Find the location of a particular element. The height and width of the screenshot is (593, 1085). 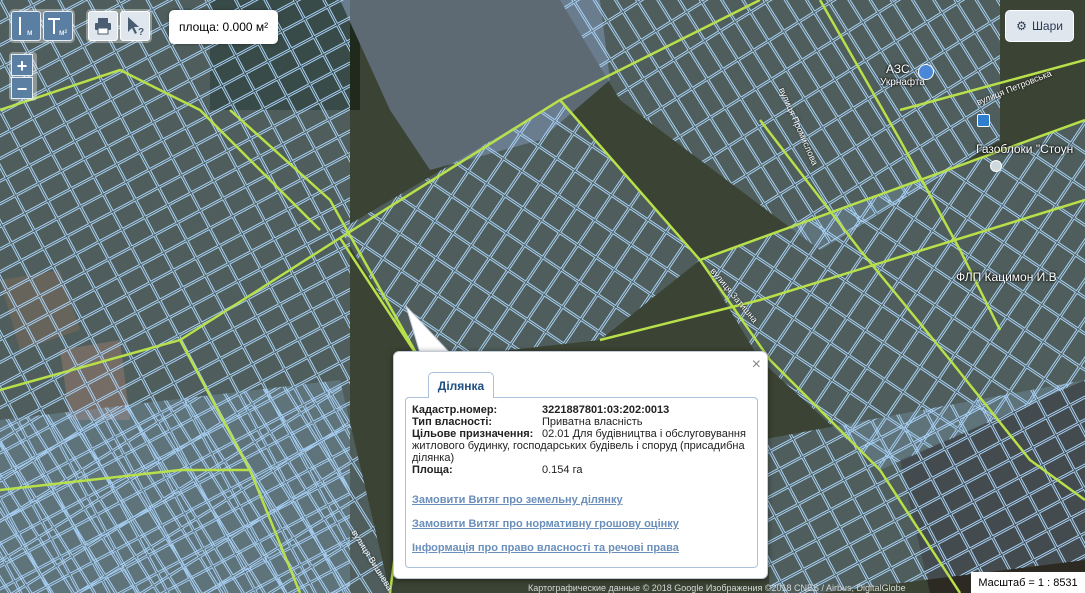

label-azs: АЗС is located at coordinates (898, 69).